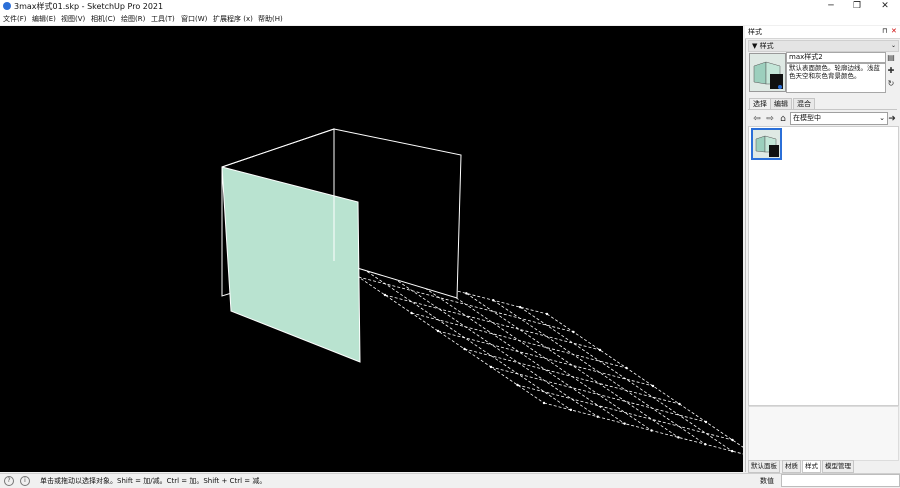 Image resolution: width=900 pixels, height=488 pixels. Describe the element at coordinates (857, 6) in the screenshot. I see `maximize-icon: ❐` at that location.